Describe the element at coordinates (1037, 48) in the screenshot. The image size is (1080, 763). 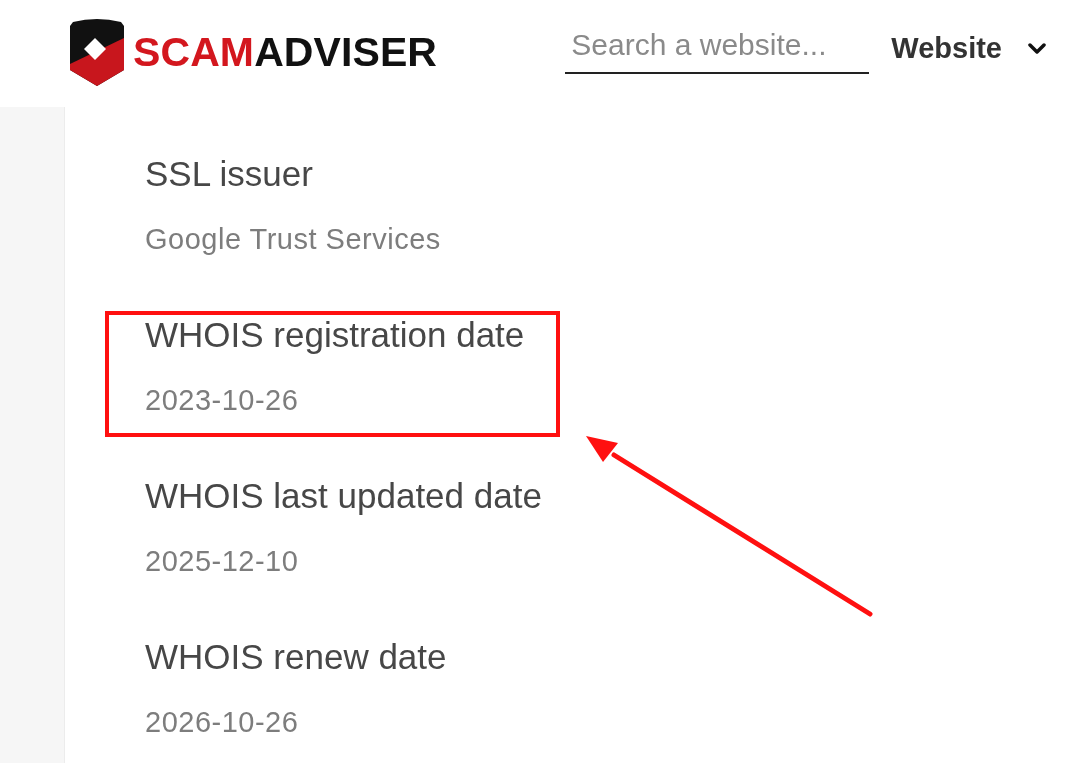
I see `chevron-down-icon` at that location.